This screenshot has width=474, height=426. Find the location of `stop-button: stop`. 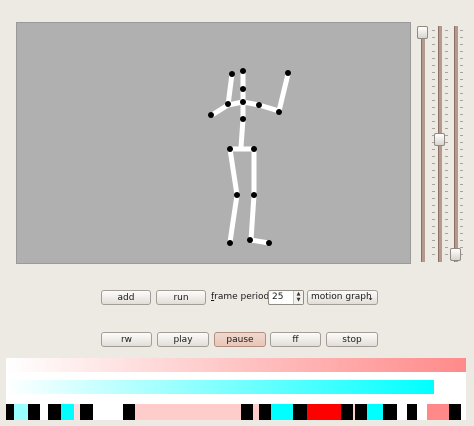

stop-button: stop is located at coordinates (352, 339).